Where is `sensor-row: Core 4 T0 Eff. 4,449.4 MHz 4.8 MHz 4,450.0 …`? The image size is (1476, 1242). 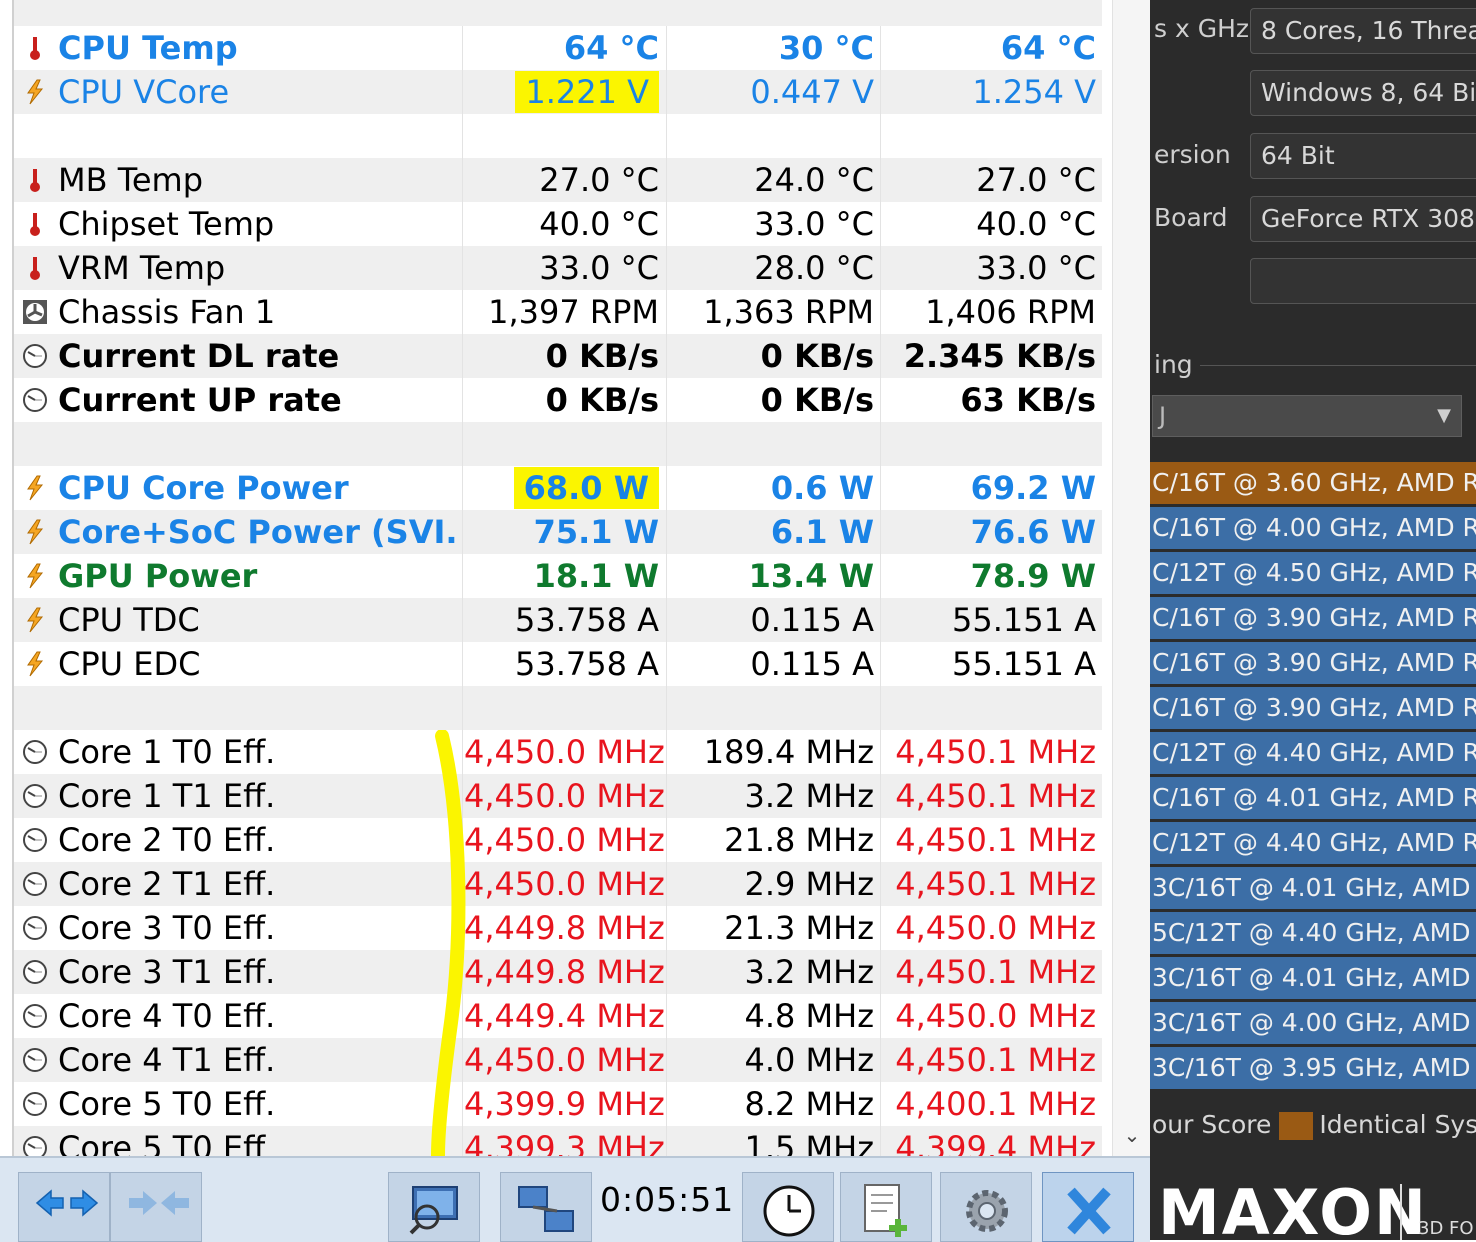
sensor-row: Core 4 T0 Eff. 4,449.4 MHz 4.8 MHz 4,450.0 … is located at coordinates (558, 1016).